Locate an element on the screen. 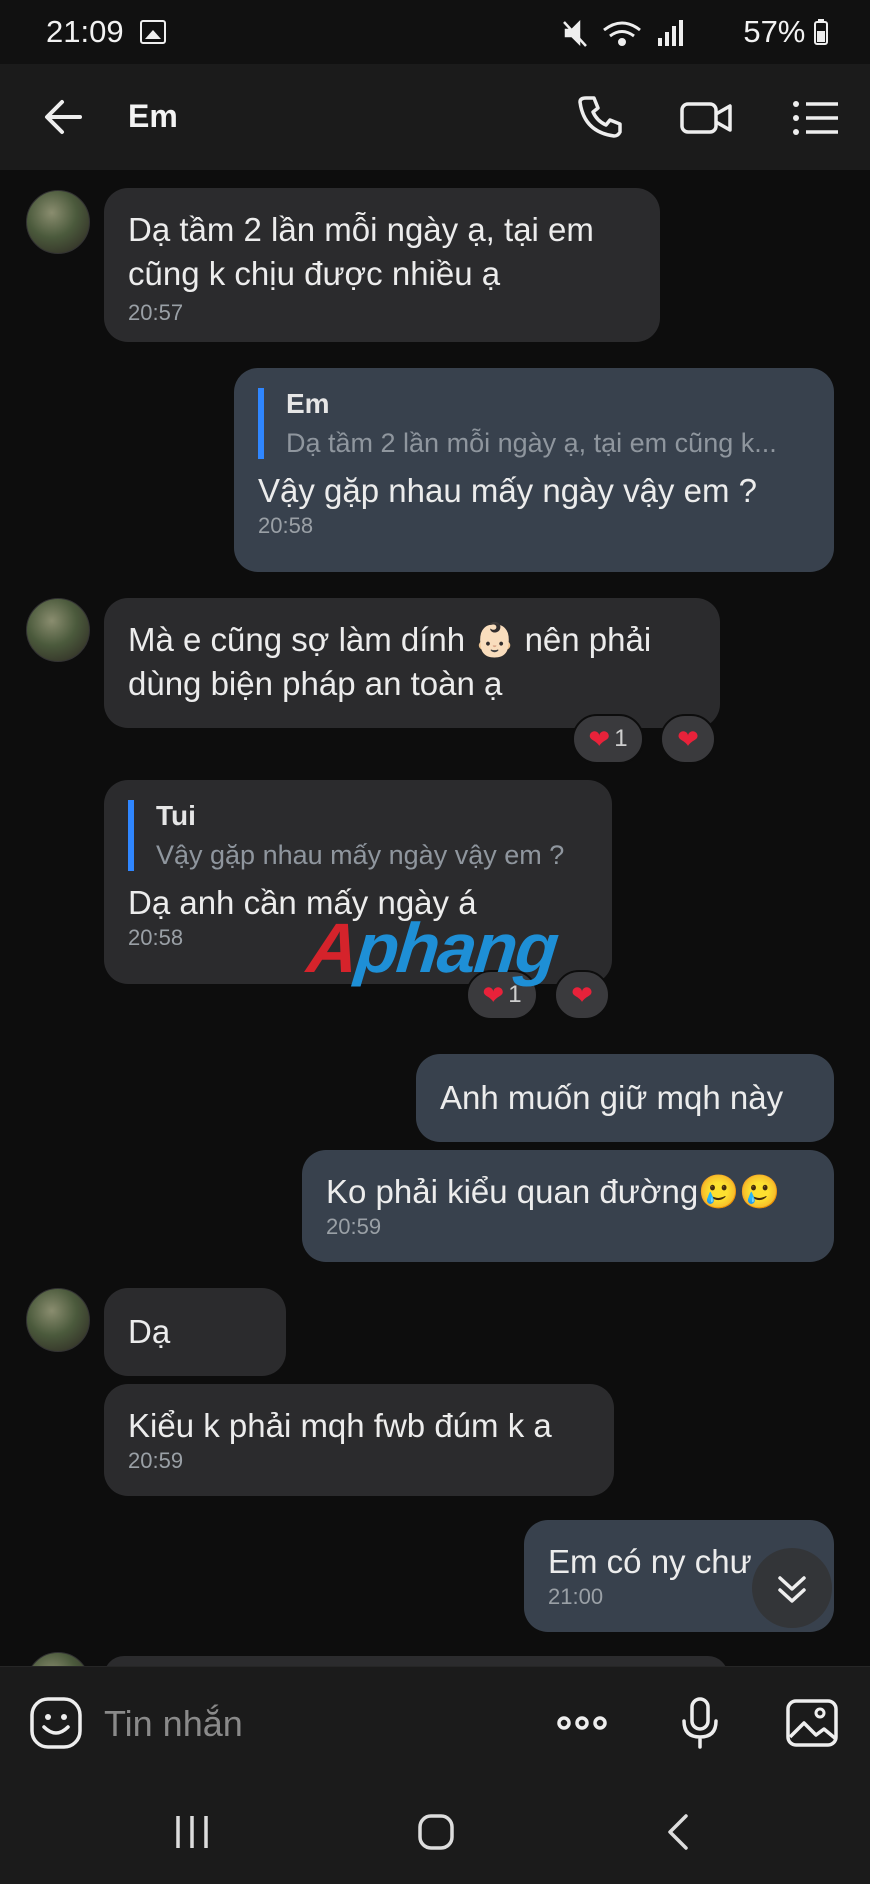 Image resolution: width=870 pixels, height=1884 pixels. message-bubble-incoming: Dạ is located at coordinates (195, 1332).